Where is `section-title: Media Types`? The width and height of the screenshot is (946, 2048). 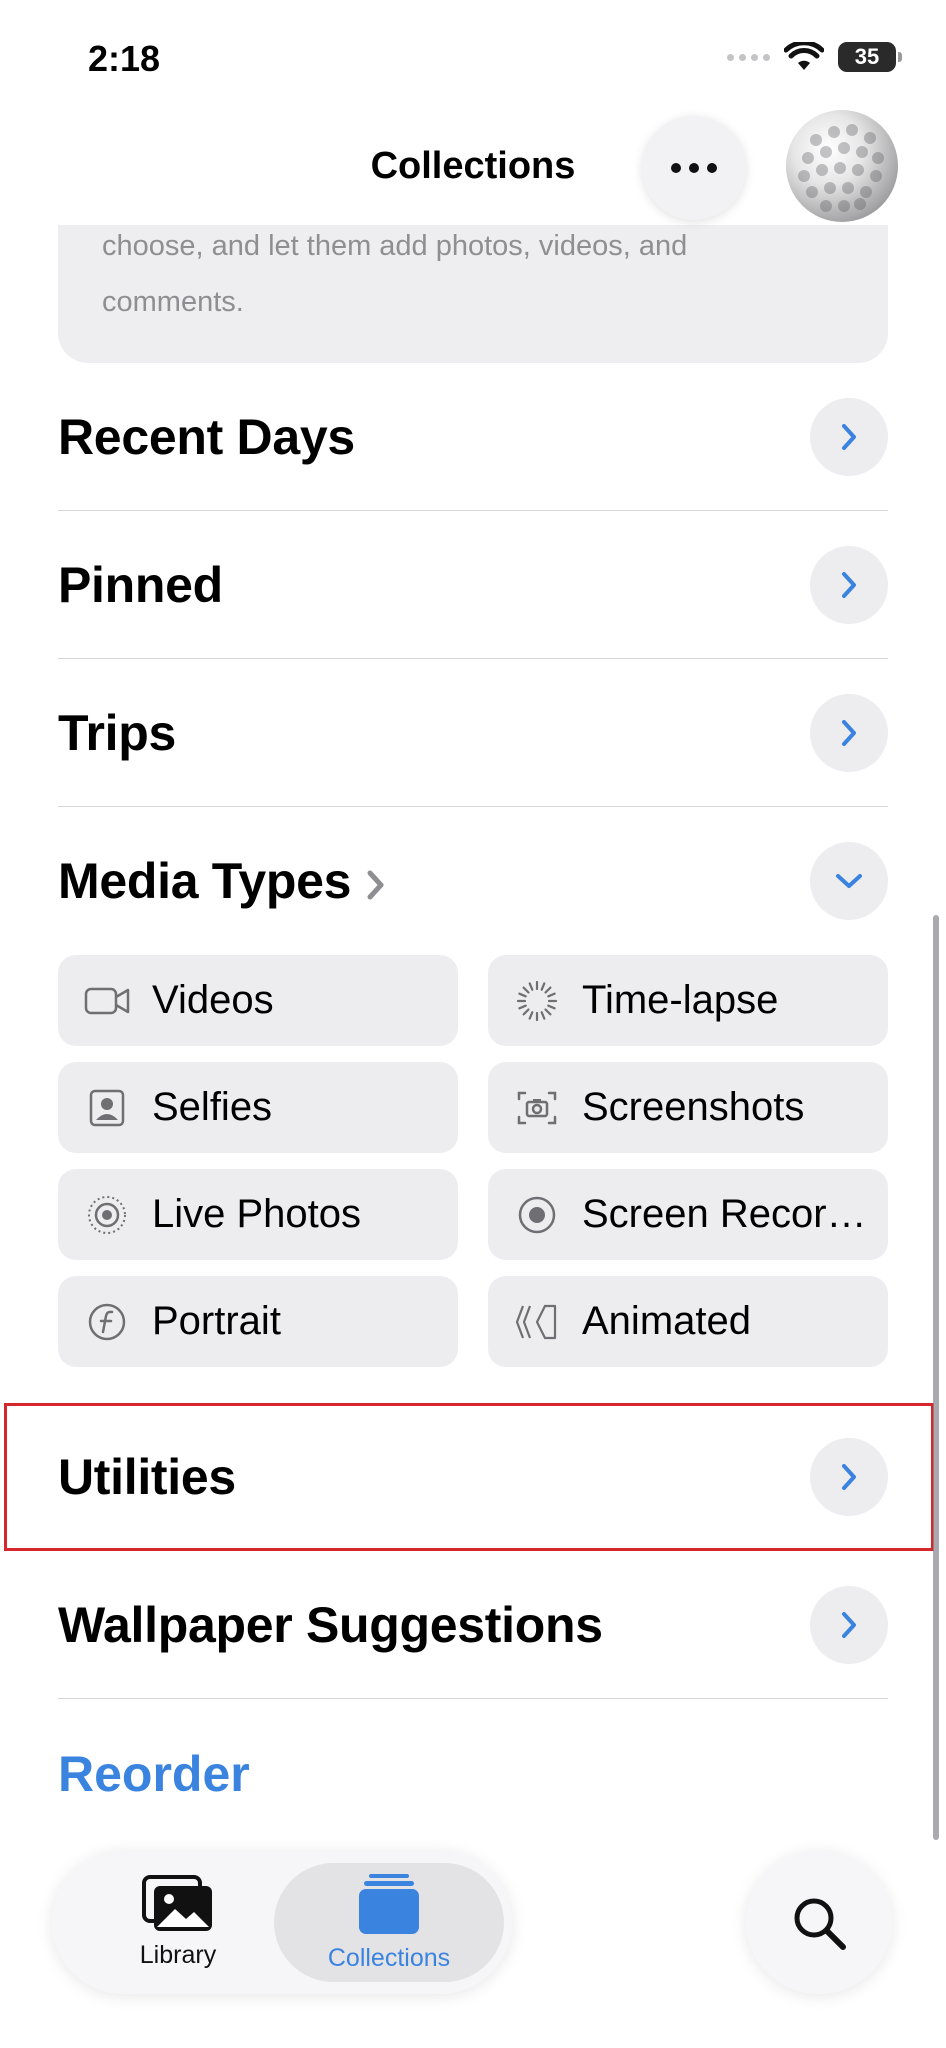 section-title: Media Types is located at coordinates (205, 881).